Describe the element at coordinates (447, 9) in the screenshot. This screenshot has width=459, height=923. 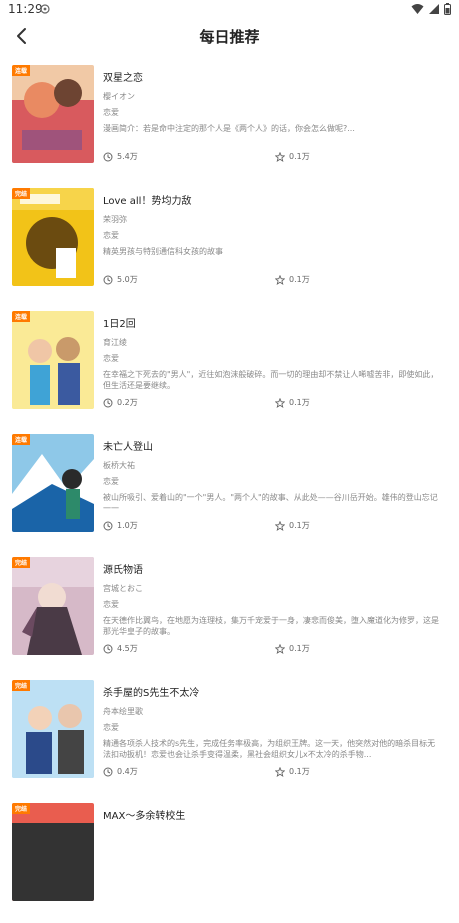
I see `battery-icon` at that location.